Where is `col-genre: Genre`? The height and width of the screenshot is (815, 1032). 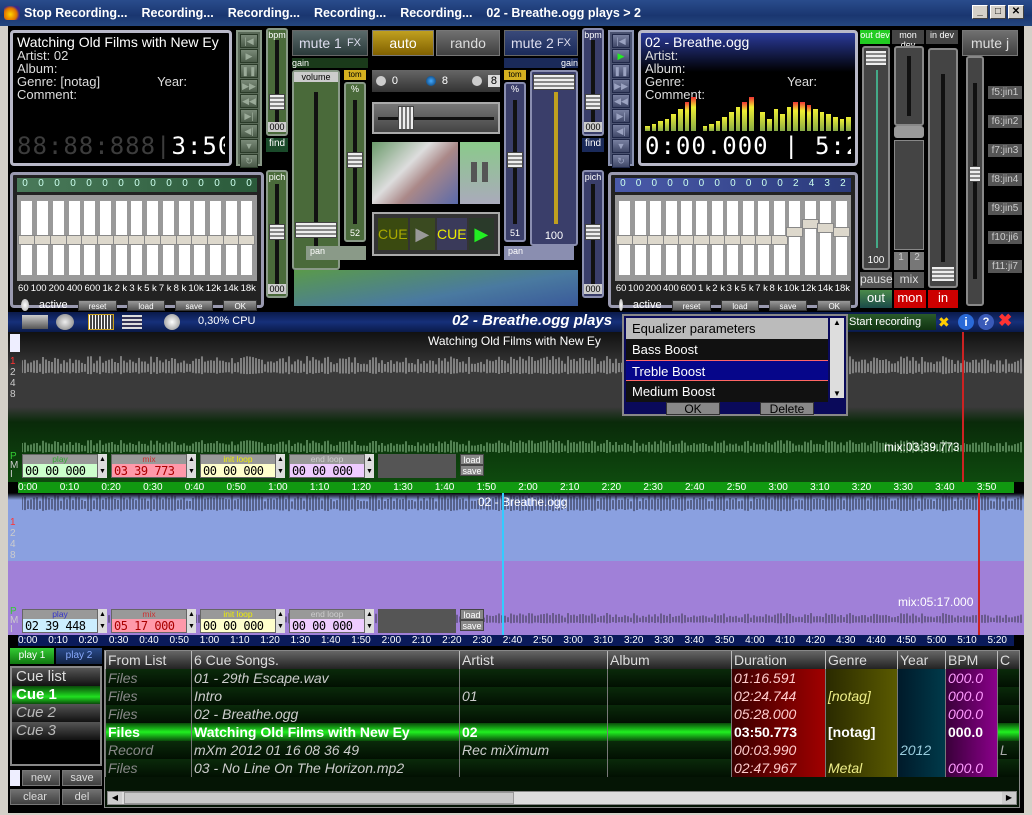
col-genre: Genre is located at coordinates (861, 660).